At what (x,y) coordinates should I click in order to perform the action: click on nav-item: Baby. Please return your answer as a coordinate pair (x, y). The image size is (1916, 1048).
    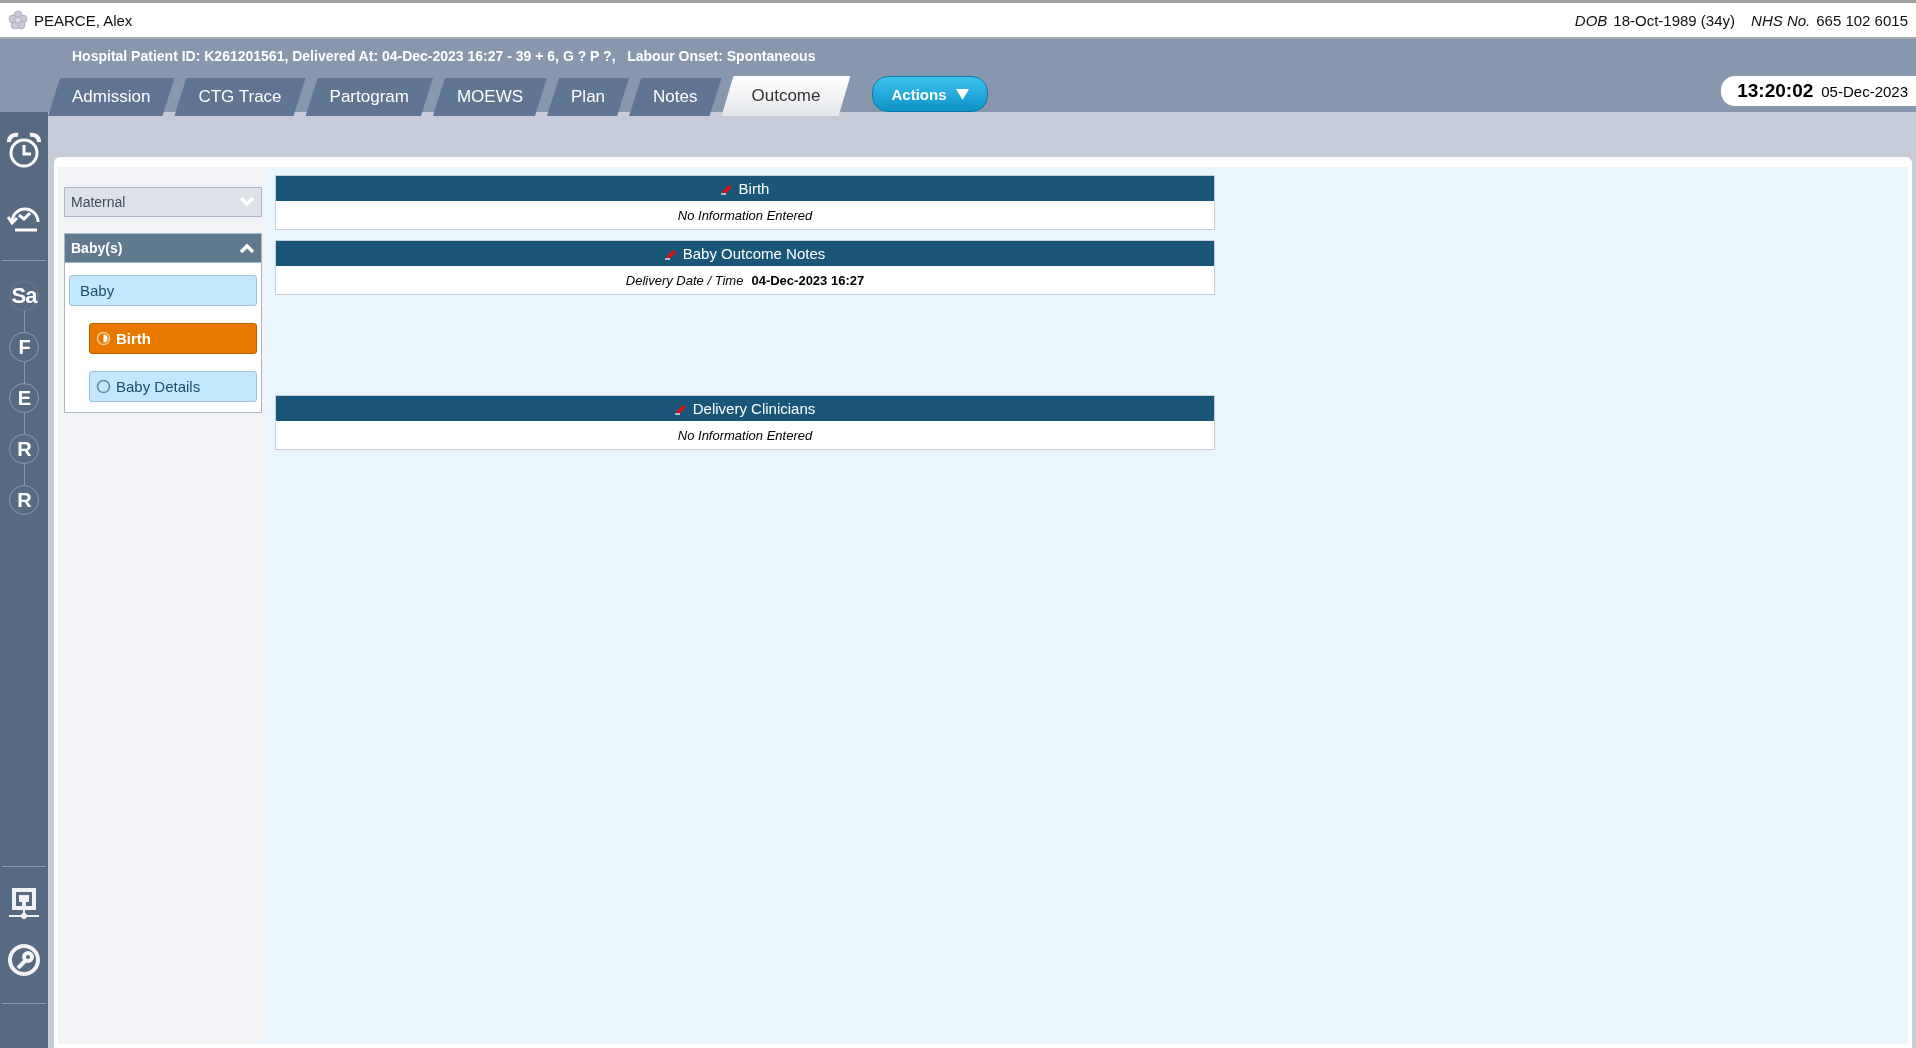
    Looking at the image, I should click on (163, 290).